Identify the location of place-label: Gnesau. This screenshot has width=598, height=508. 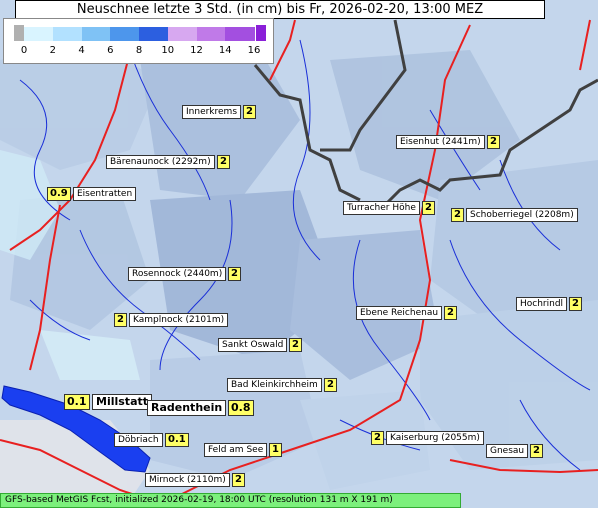
(507, 451).